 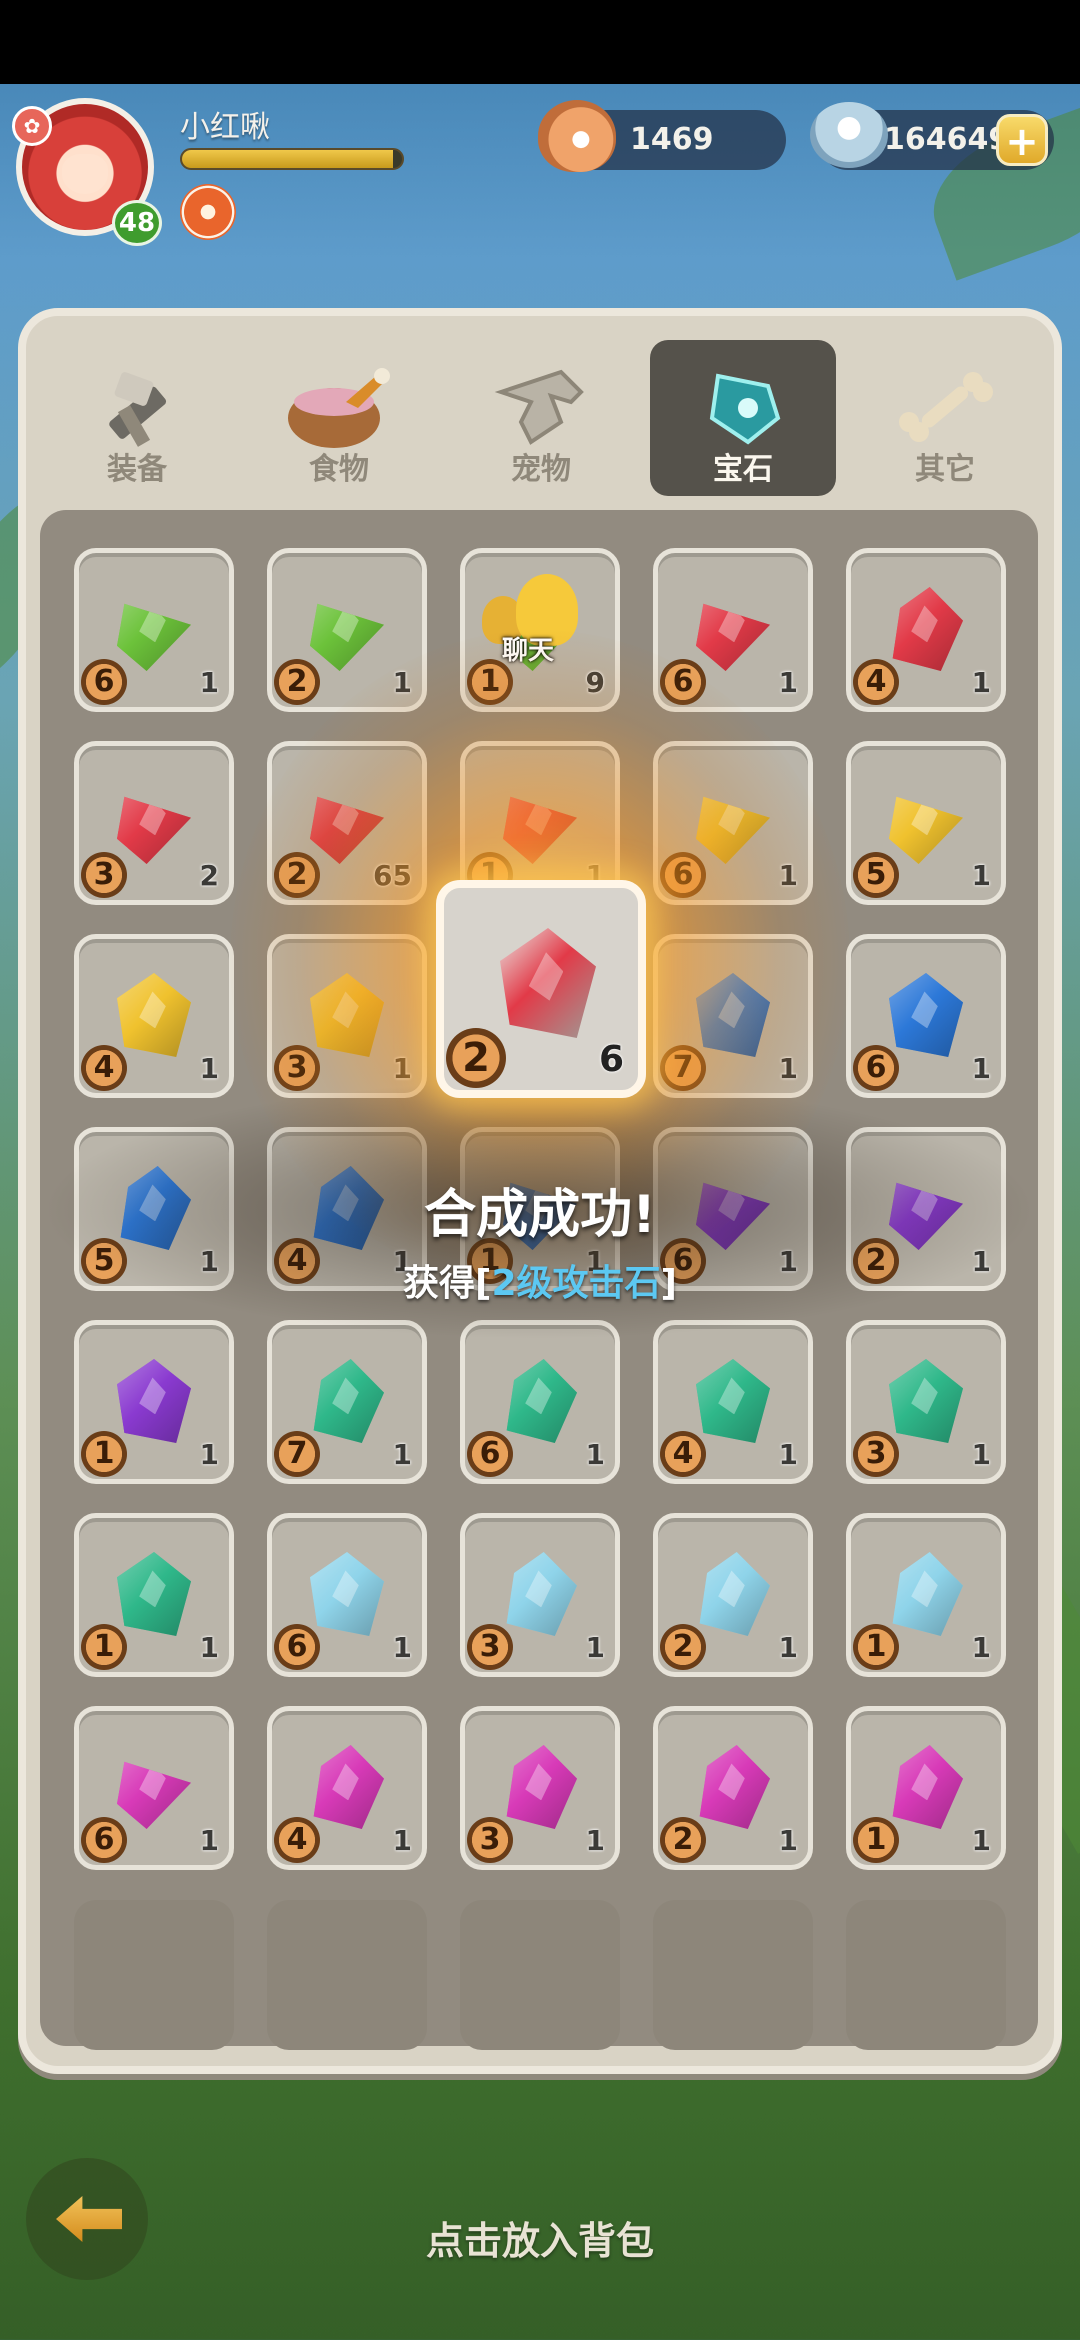 I want to click on tab-label: 其它, so click(x=945, y=469).